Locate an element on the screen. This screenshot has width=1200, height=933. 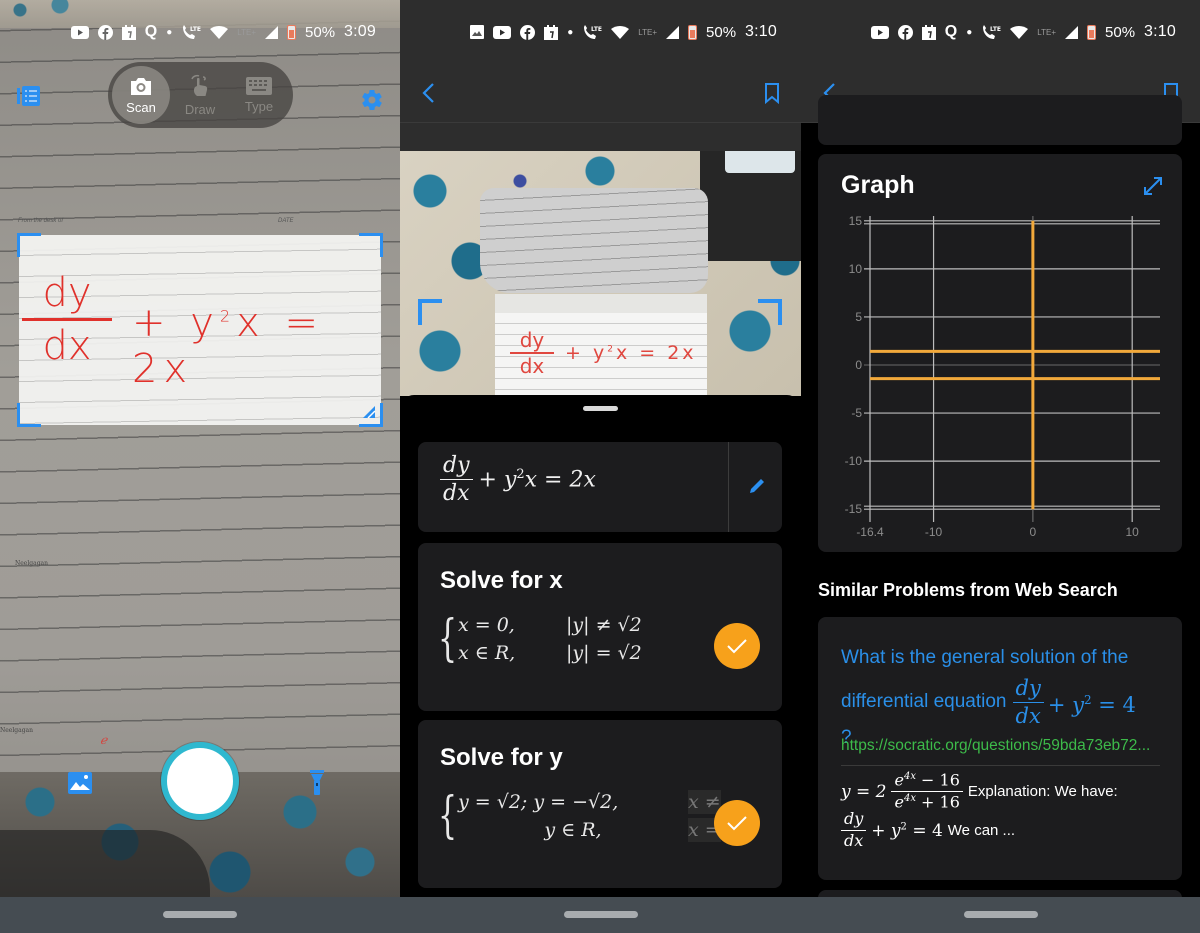
gallery-button is located at coordinates (80, 783).